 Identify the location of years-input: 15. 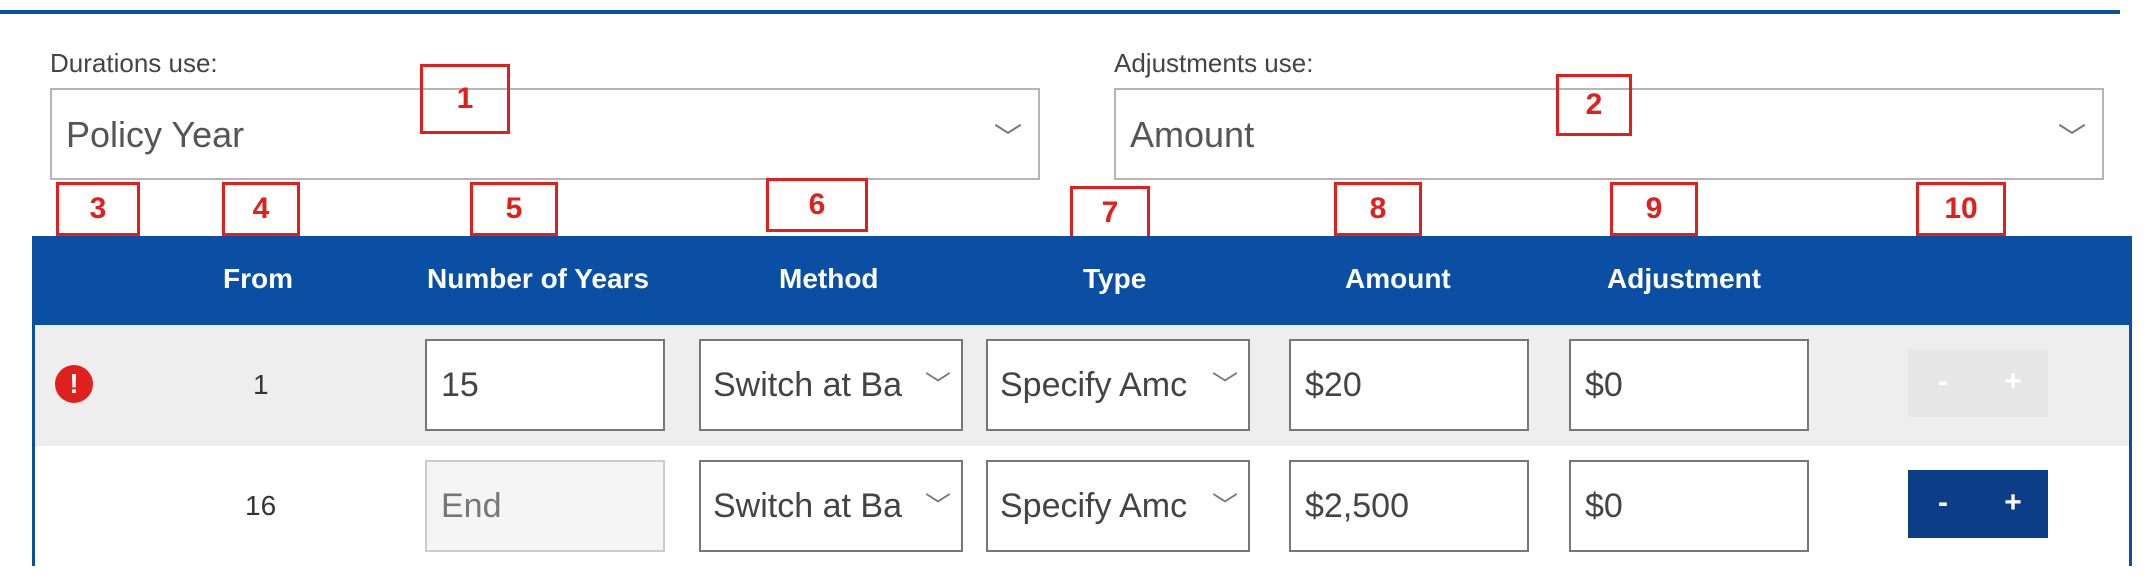
(545, 385).